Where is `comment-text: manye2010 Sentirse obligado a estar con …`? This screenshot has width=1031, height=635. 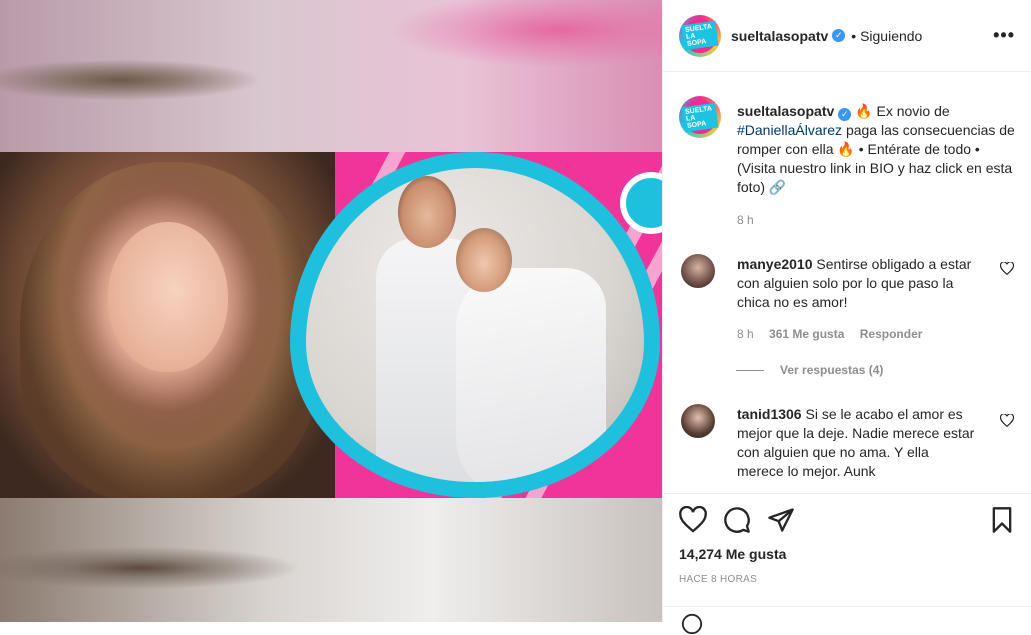 comment-text: manye2010 Sentirse obligado a estar con … is located at coordinates (857, 283).